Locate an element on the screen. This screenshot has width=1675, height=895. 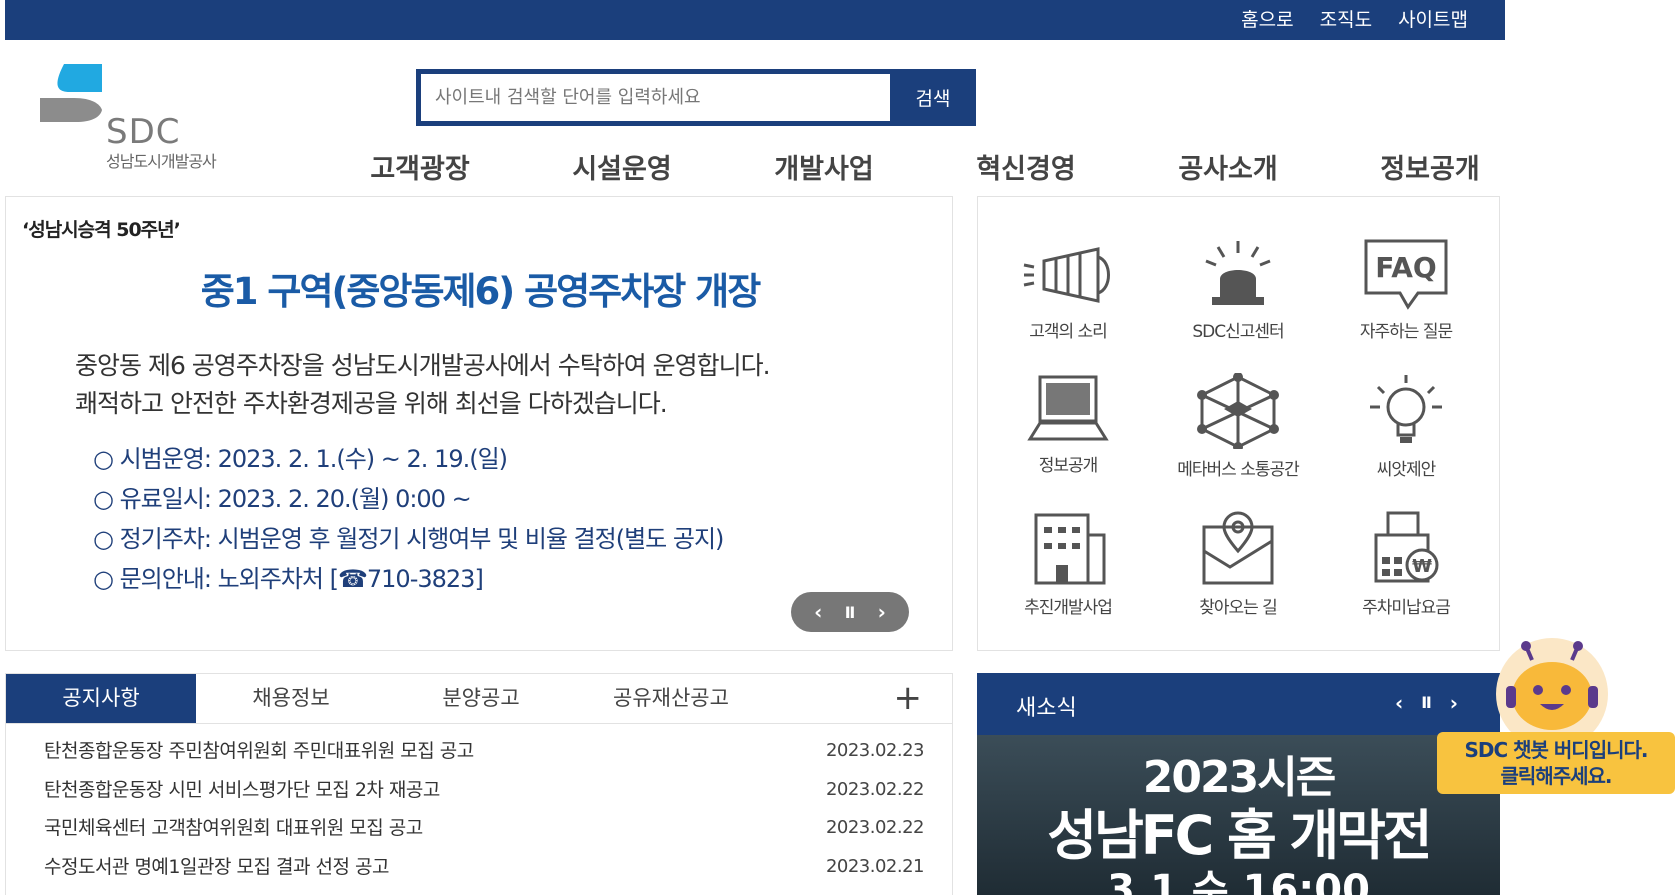
top-bar: 홈으로 조직도 사이트맵 is located at coordinates (755, 20).